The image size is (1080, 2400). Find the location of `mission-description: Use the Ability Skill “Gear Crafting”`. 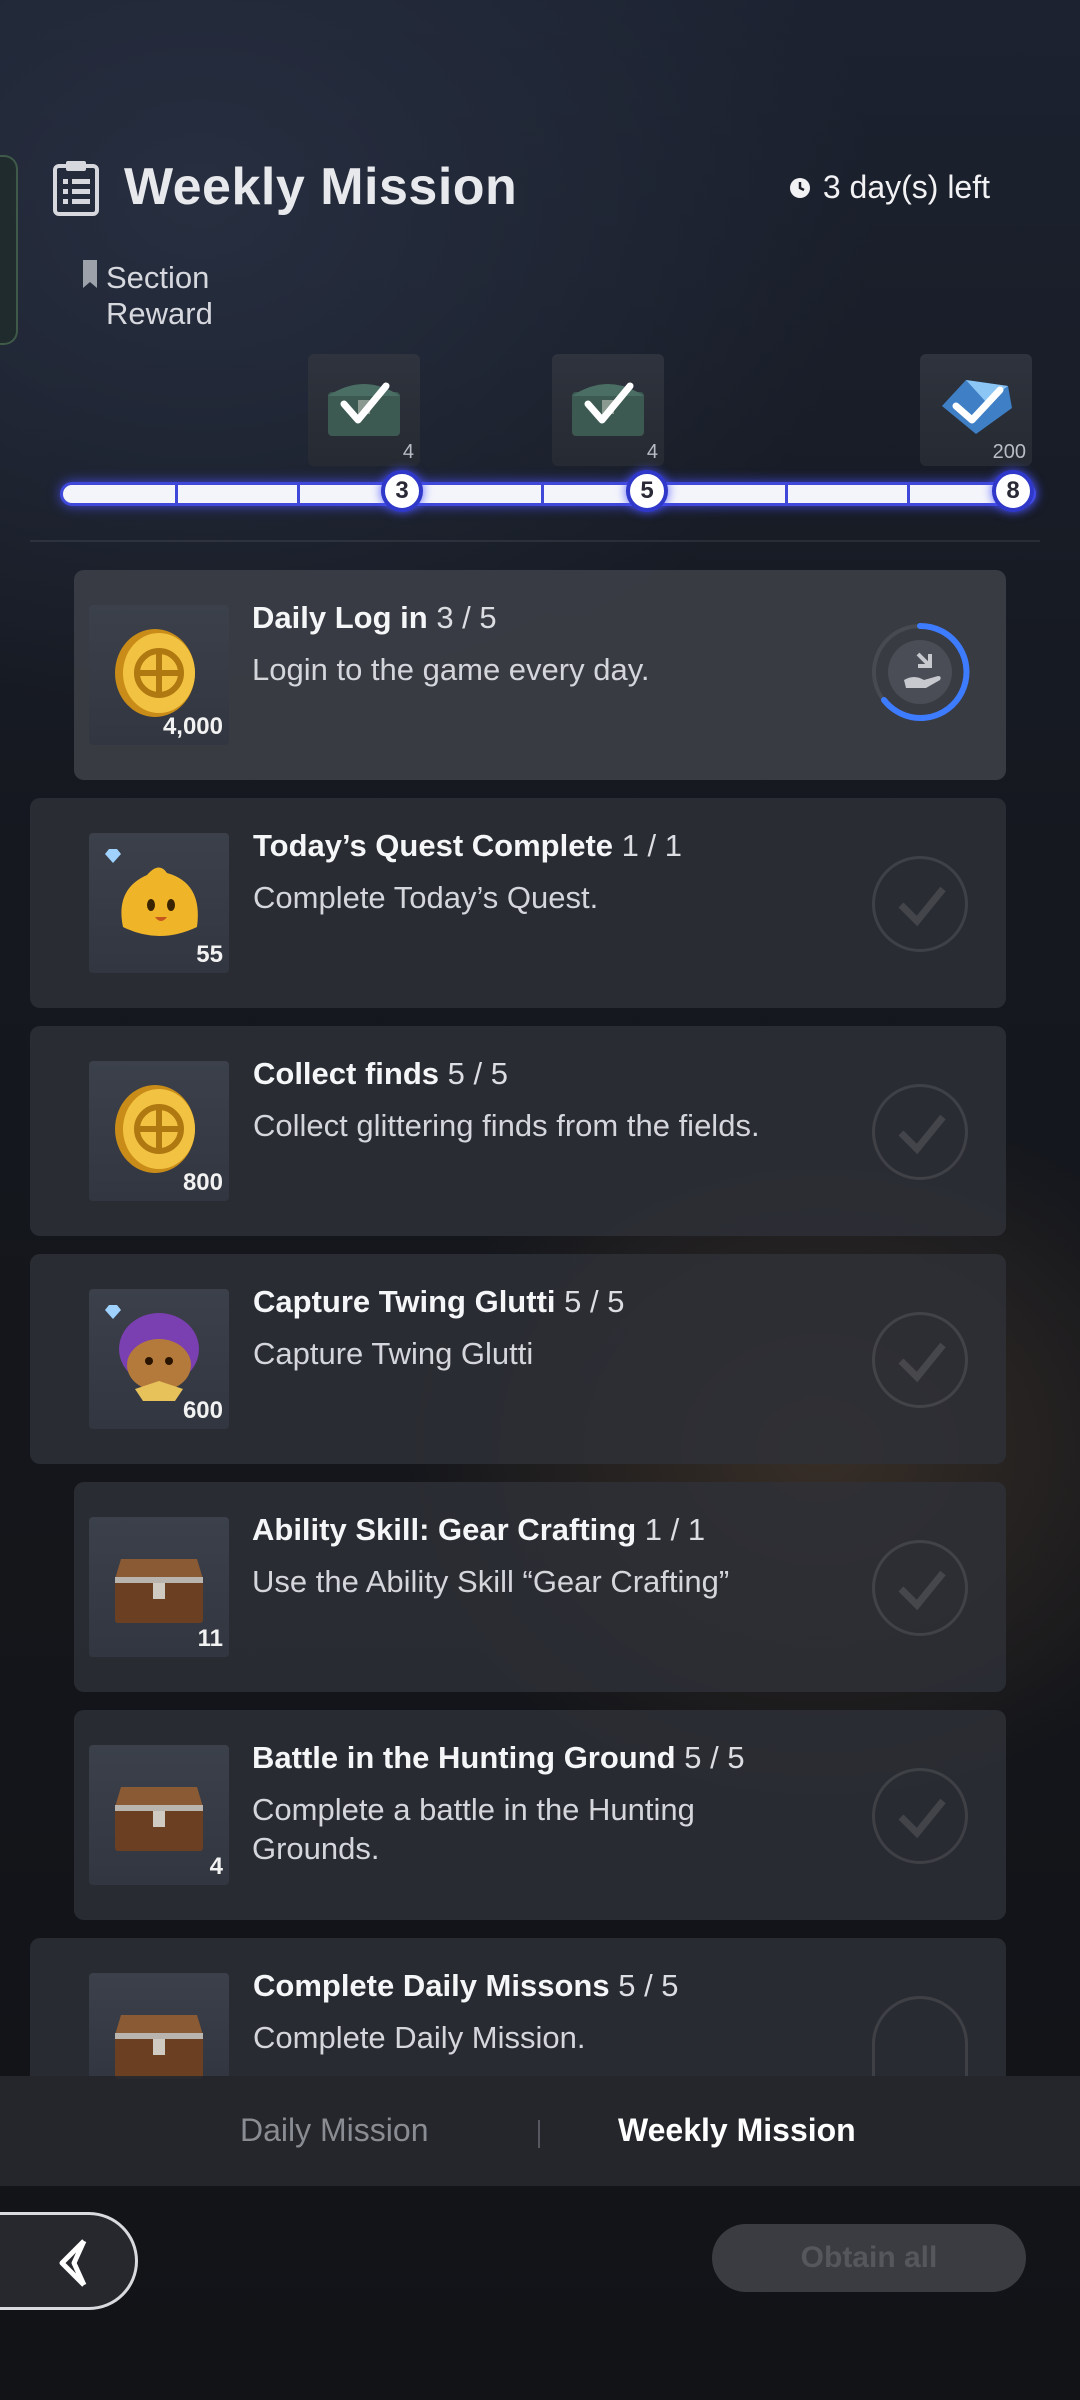

mission-description: Use the Ability Skill “Gear Crafting” is located at coordinates (491, 1581).